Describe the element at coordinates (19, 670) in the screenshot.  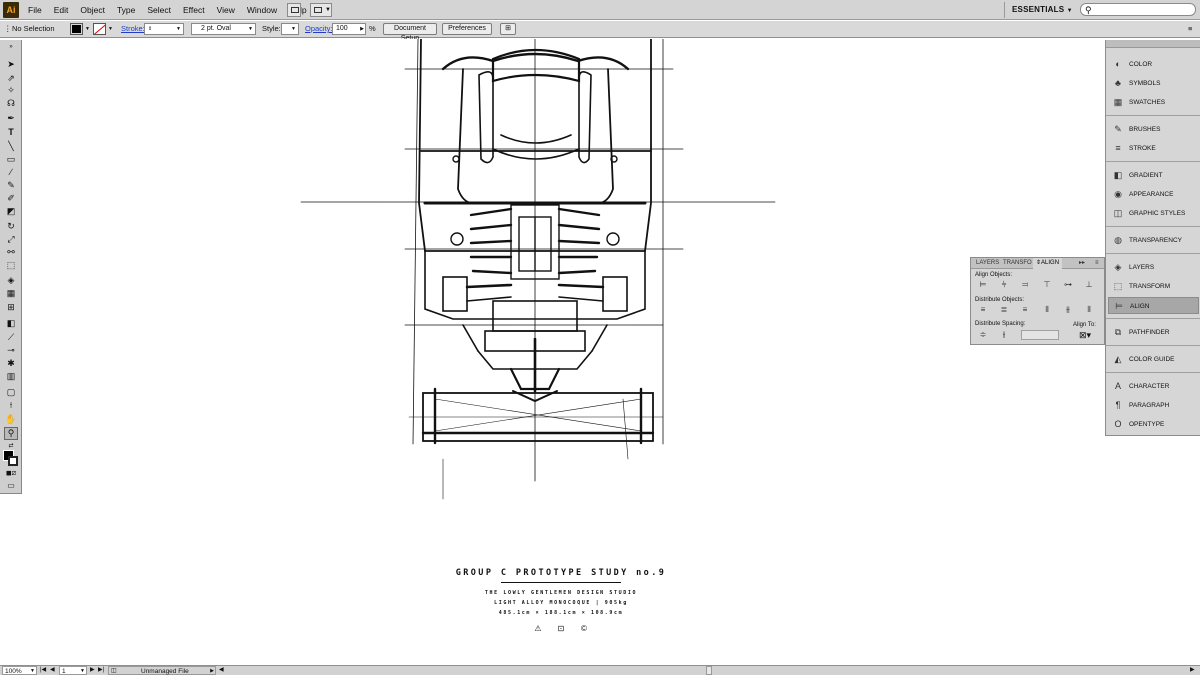
I see `zoom-field: 100% ▼` at that location.